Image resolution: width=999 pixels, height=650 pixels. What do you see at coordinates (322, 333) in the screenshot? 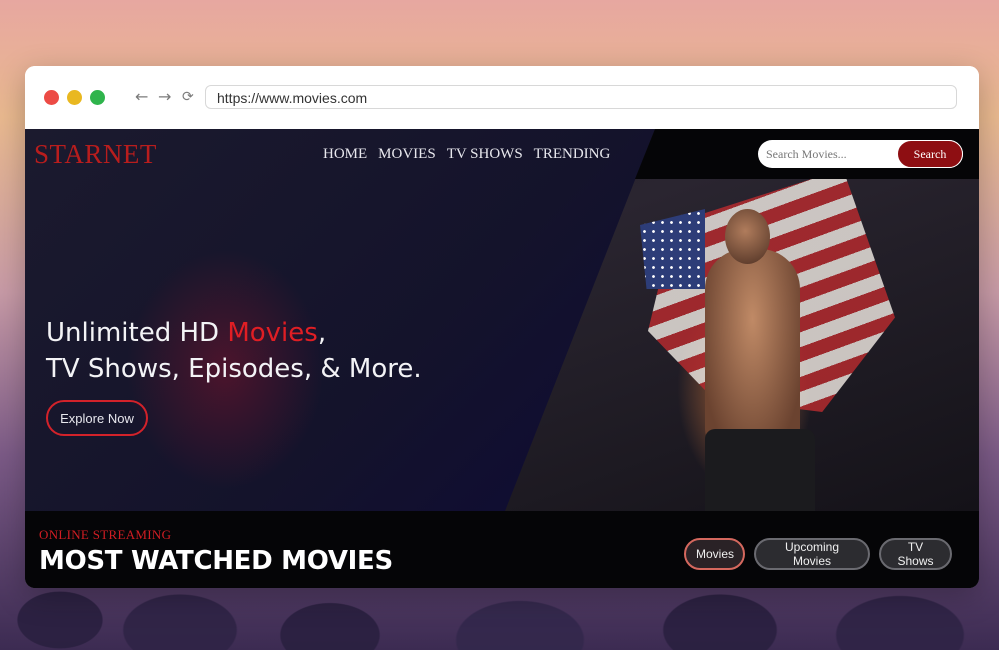
I see `hero-title-part2: ,` at bounding box center [322, 333].